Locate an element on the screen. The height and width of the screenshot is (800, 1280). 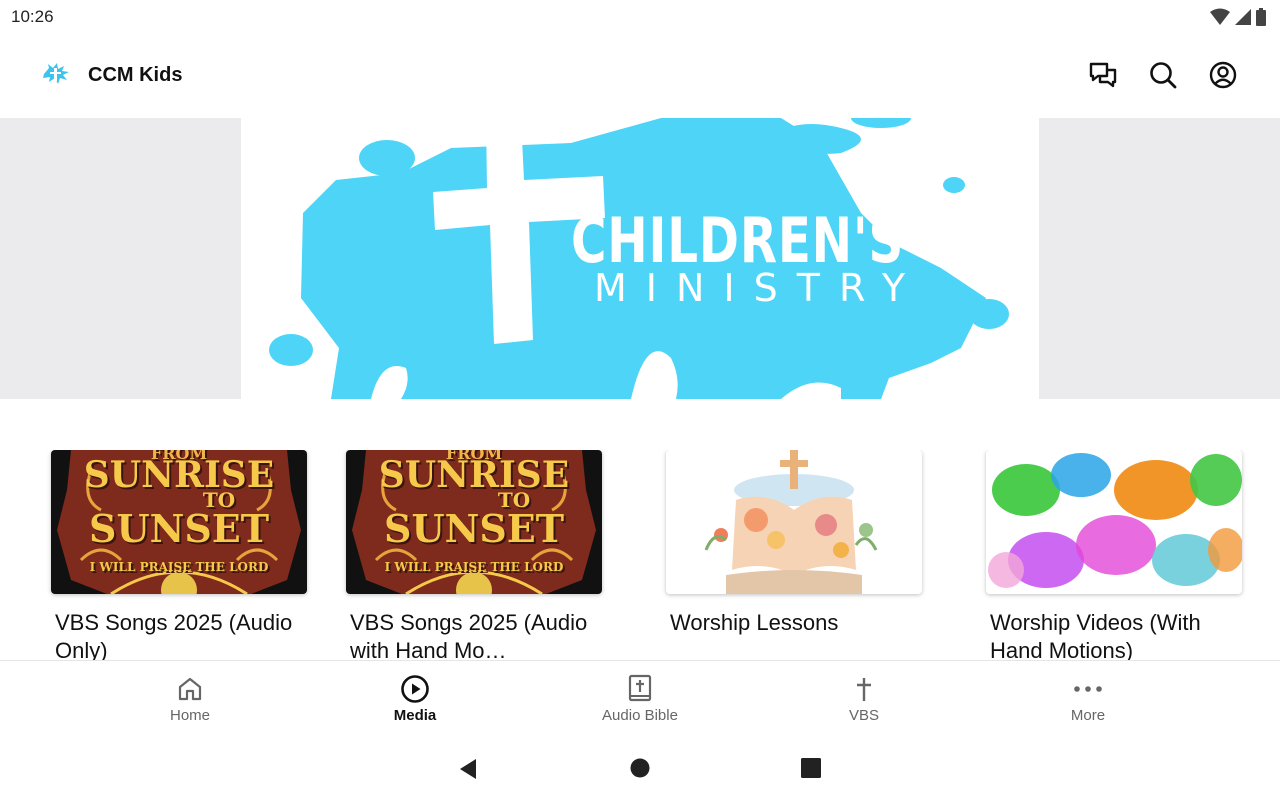
app-actions is located at coordinates (1163, 75).